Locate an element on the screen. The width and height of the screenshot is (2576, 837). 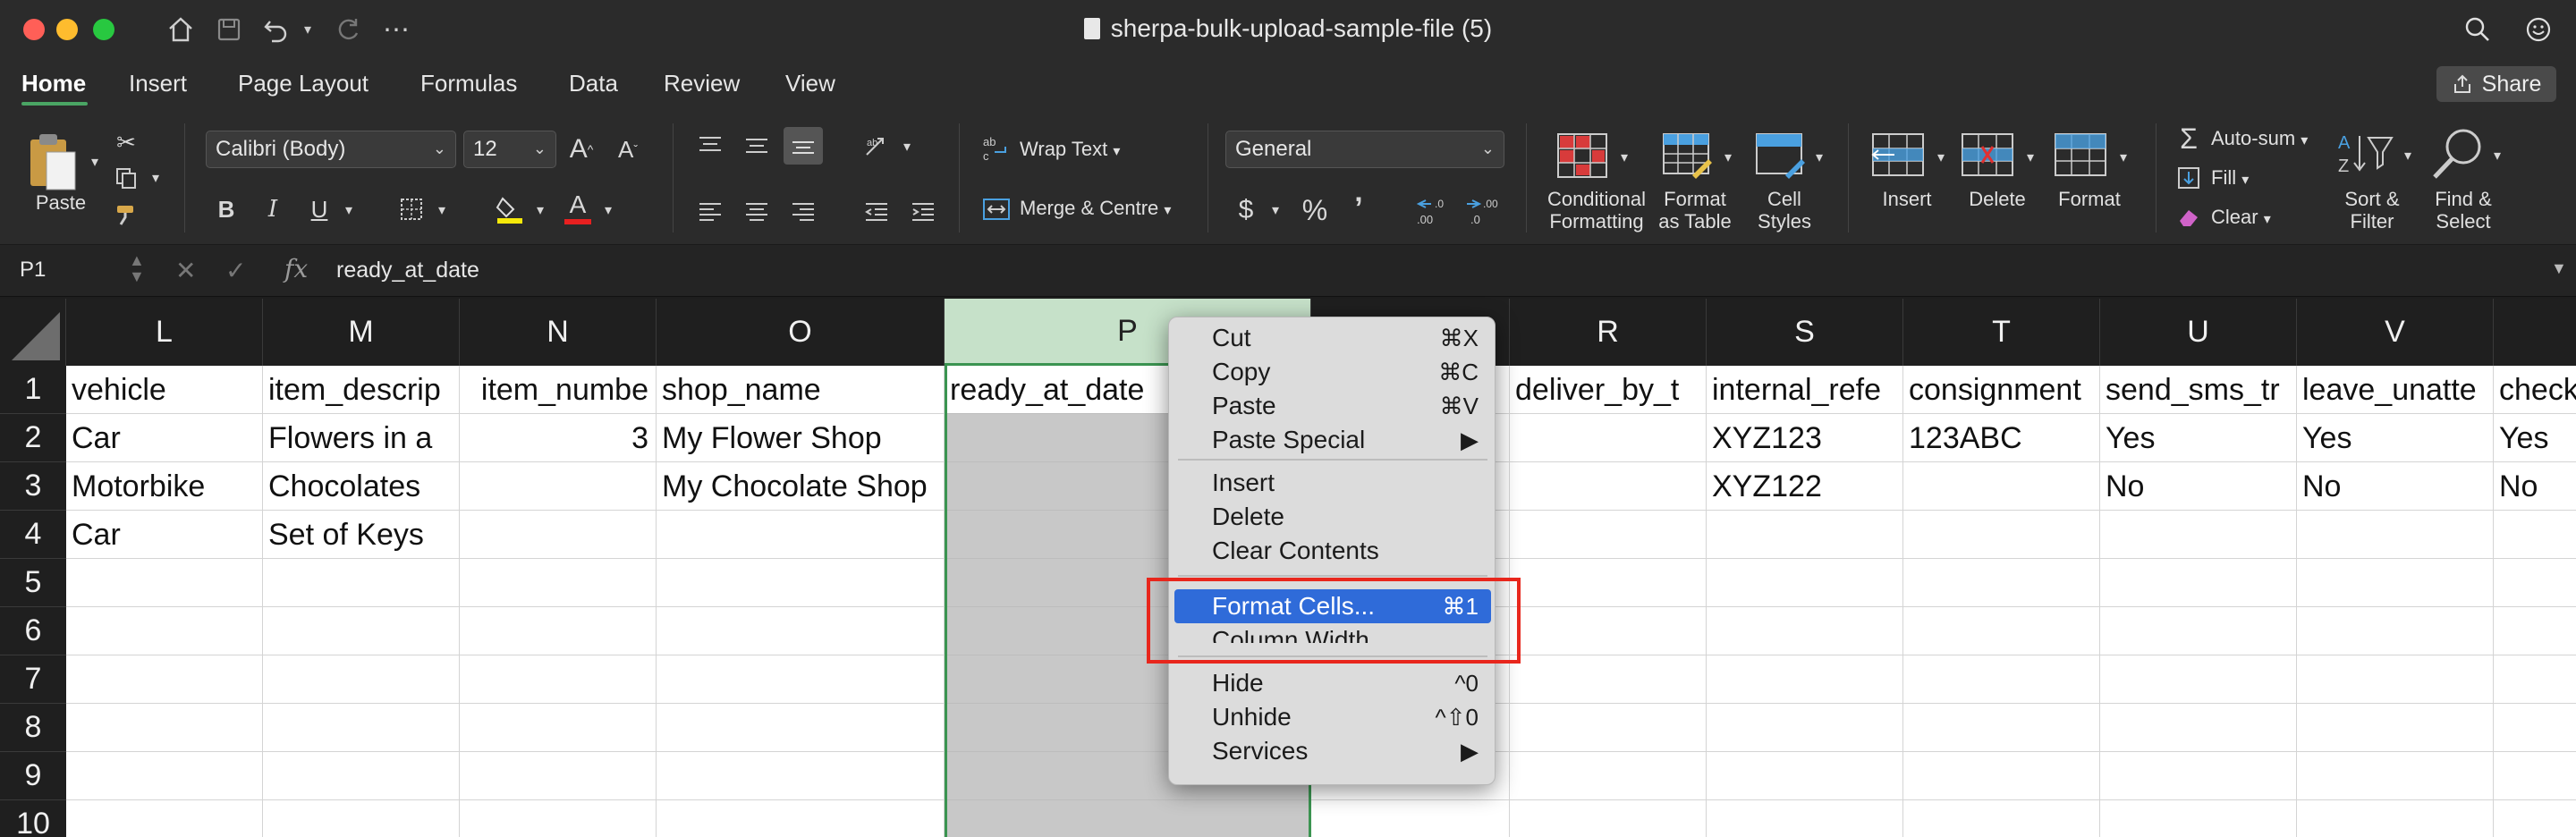
cell-t1: consignment is located at coordinates (2001, 390).